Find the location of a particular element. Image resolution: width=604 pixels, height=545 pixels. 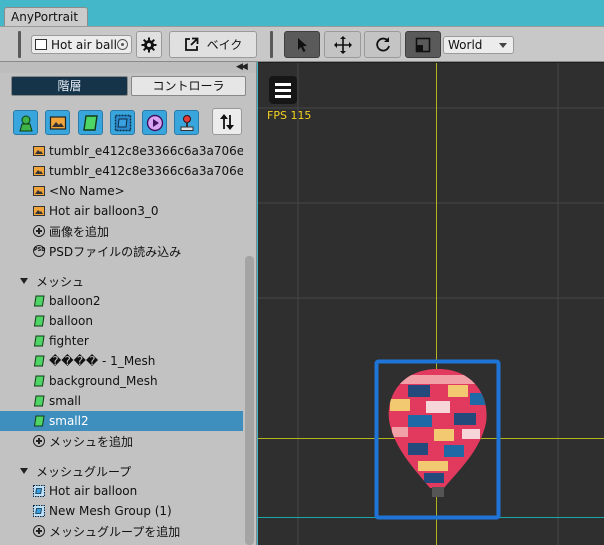

tree-item-mesh-selected: small2 is located at coordinates (121, 421).